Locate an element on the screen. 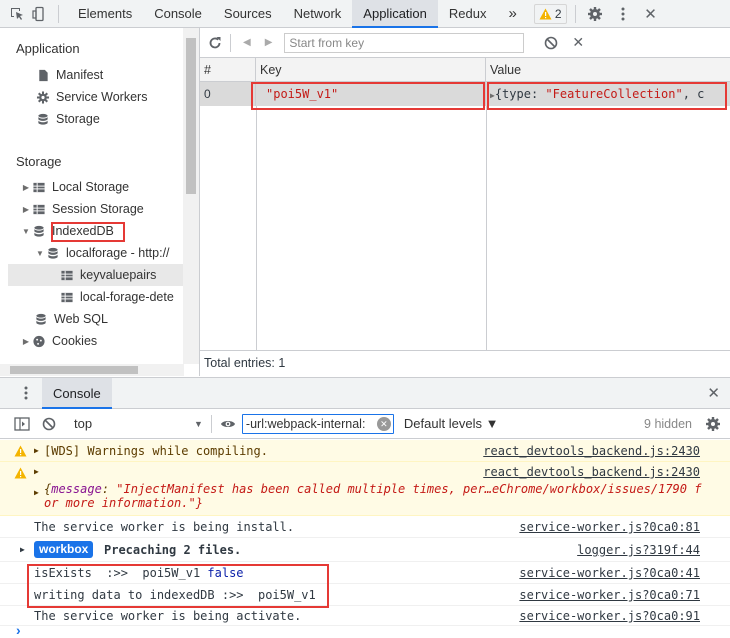 This screenshot has width=730, height=638. gear-icon is located at coordinates (43, 97).